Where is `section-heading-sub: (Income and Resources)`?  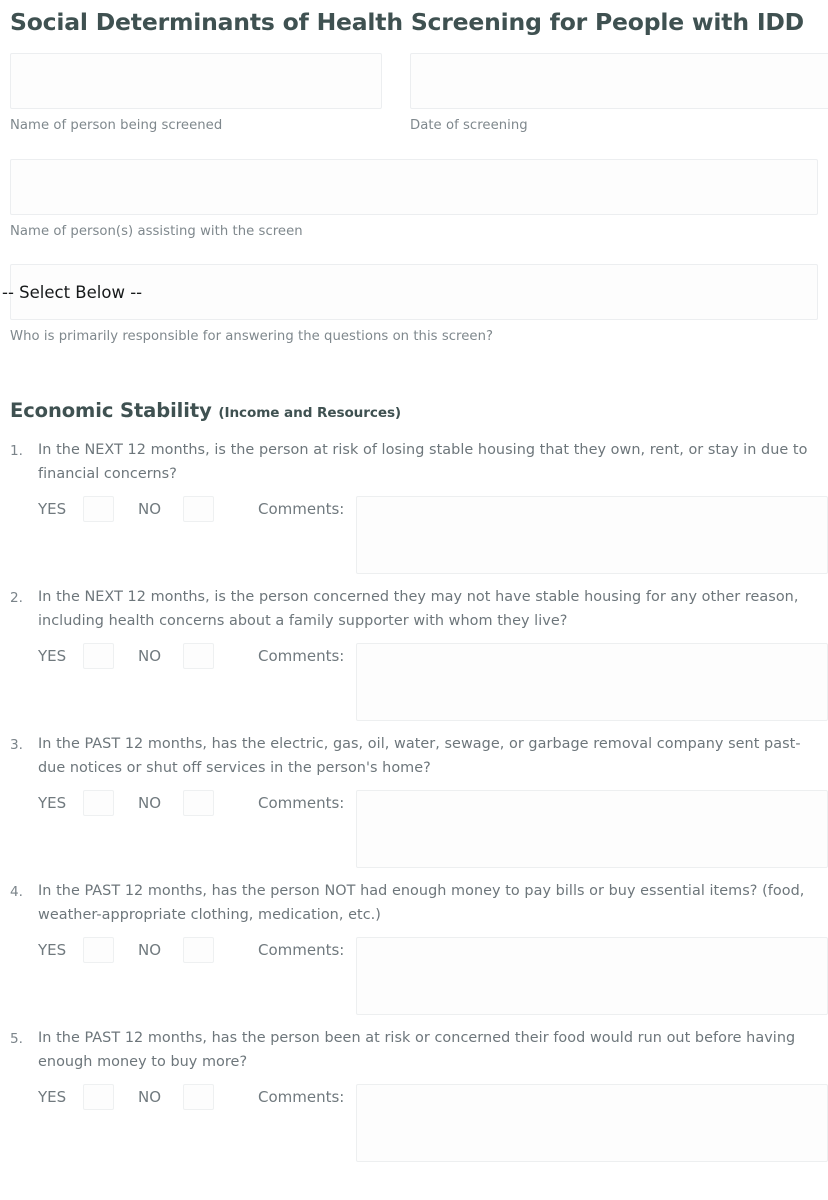
section-heading-sub: (Income and Resources) is located at coordinates (310, 412).